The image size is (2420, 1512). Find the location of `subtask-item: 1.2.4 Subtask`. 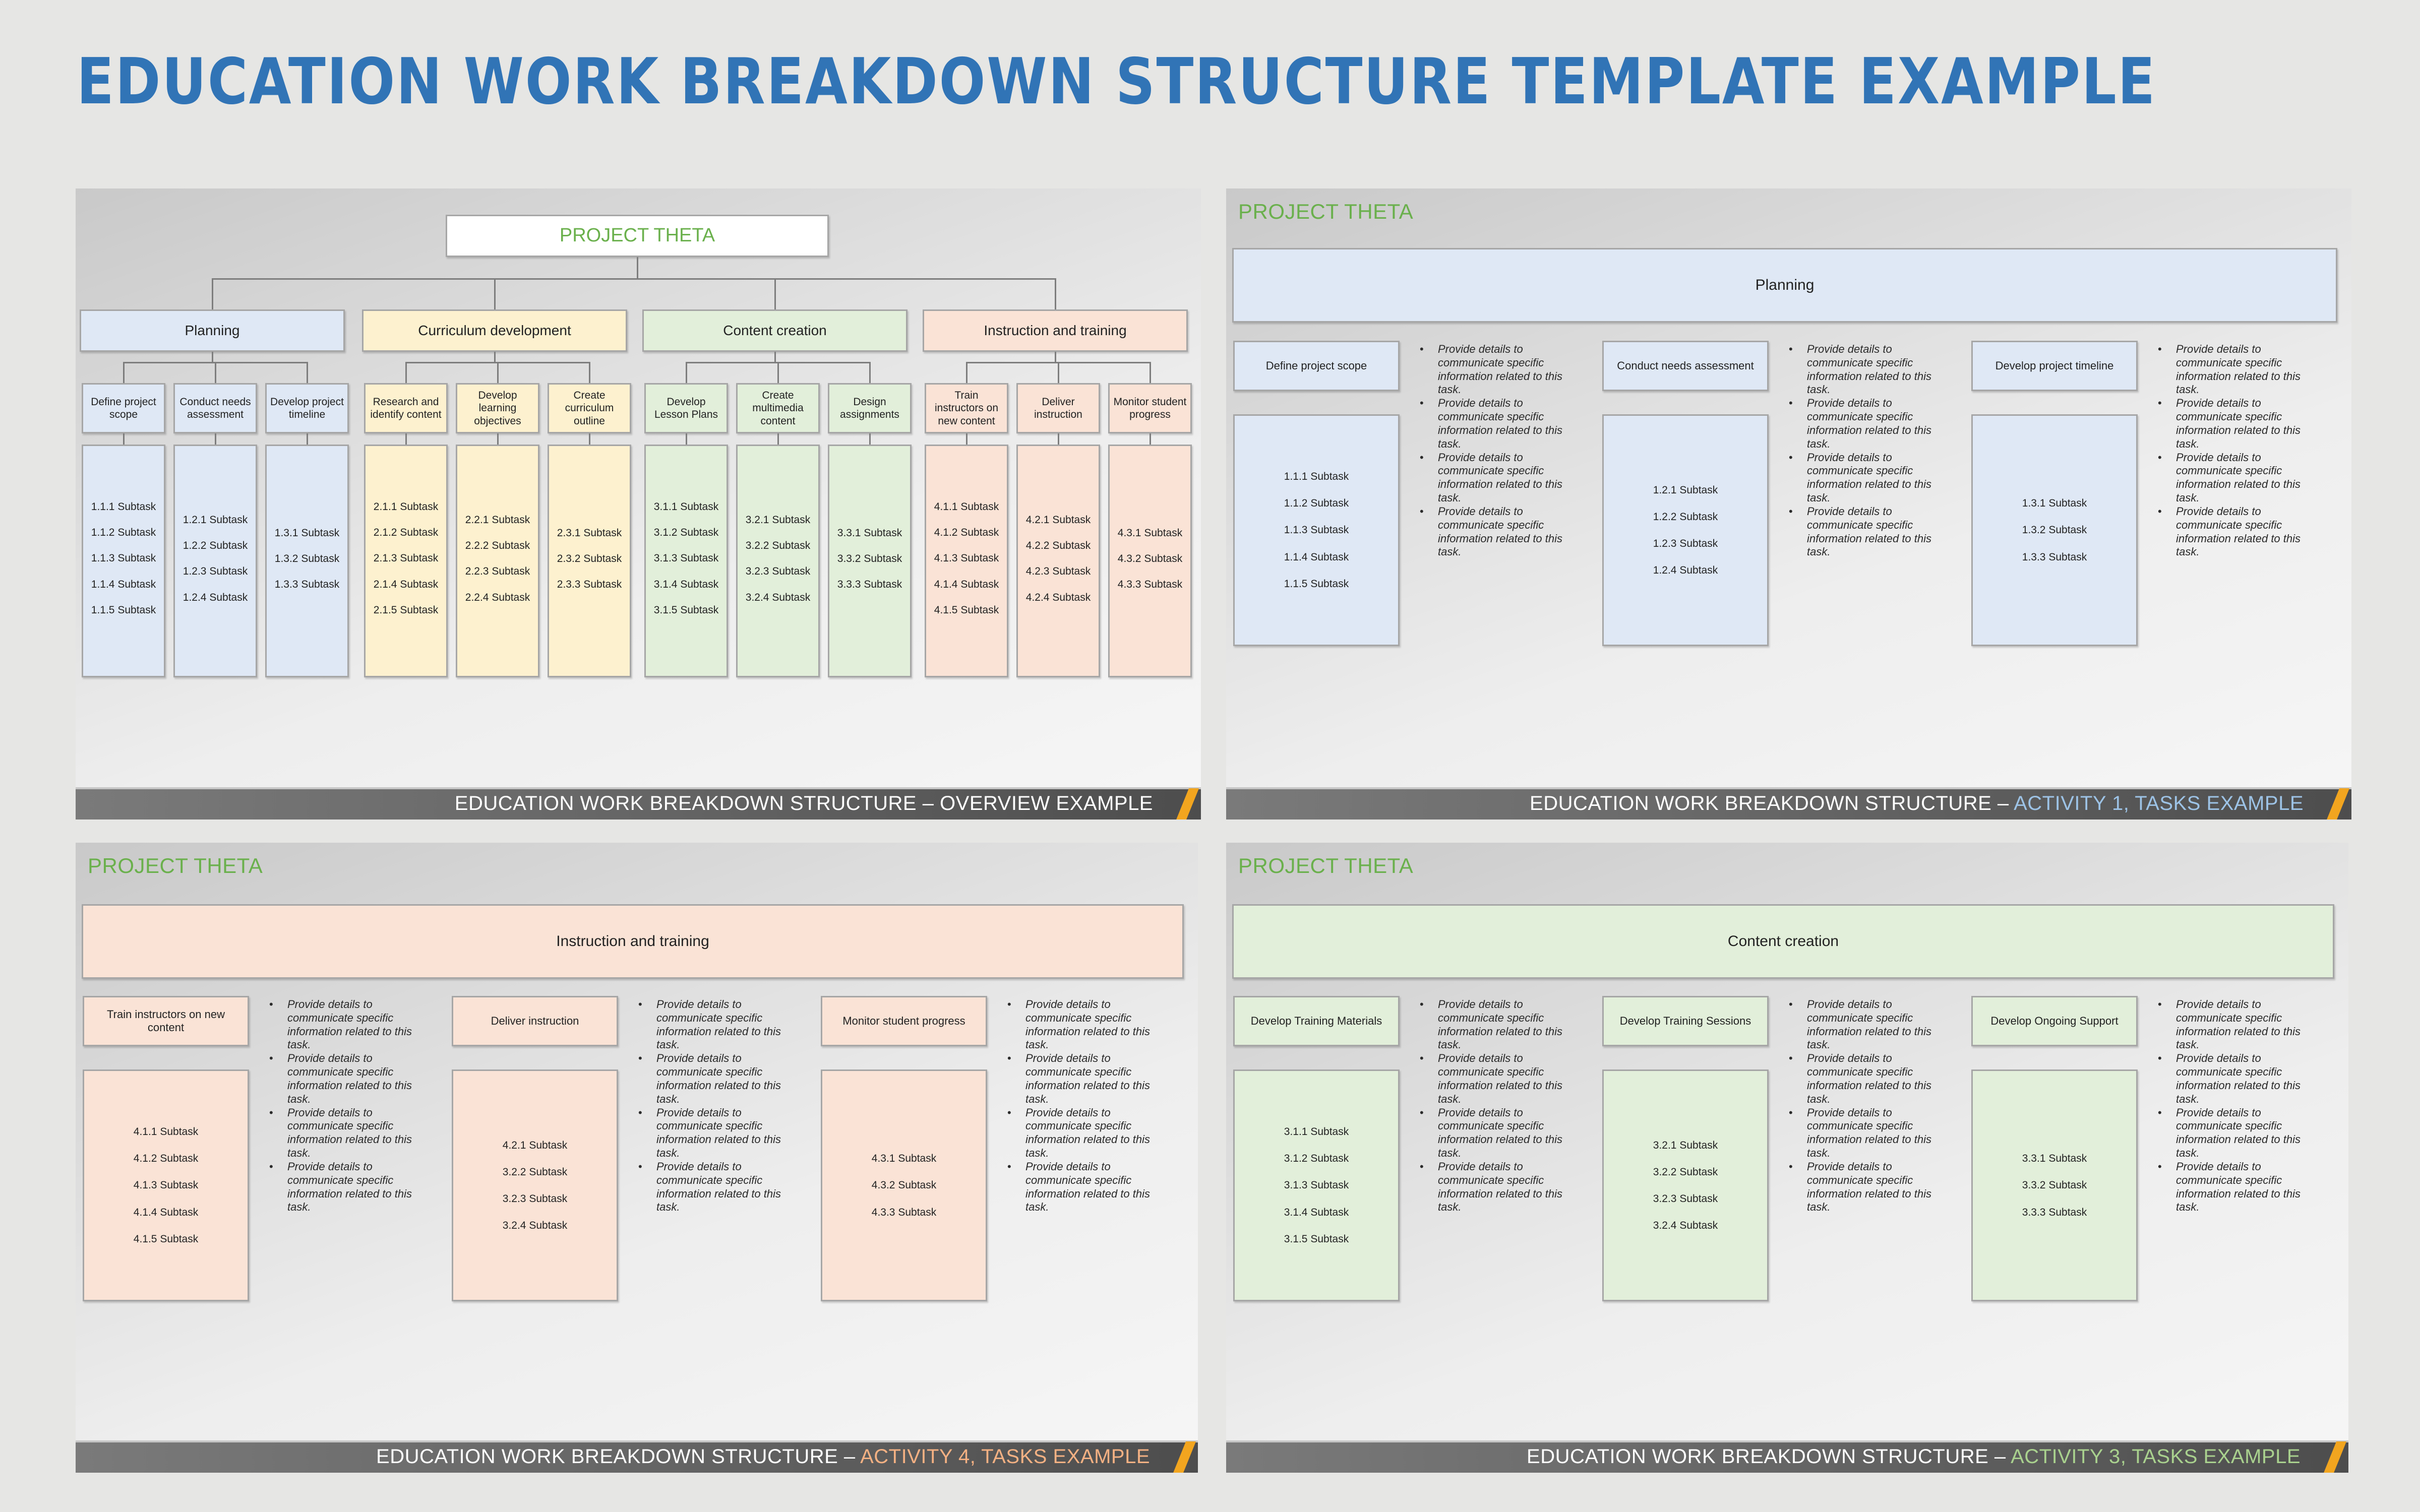

subtask-item: 1.2.4 Subtask is located at coordinates (215, 597).